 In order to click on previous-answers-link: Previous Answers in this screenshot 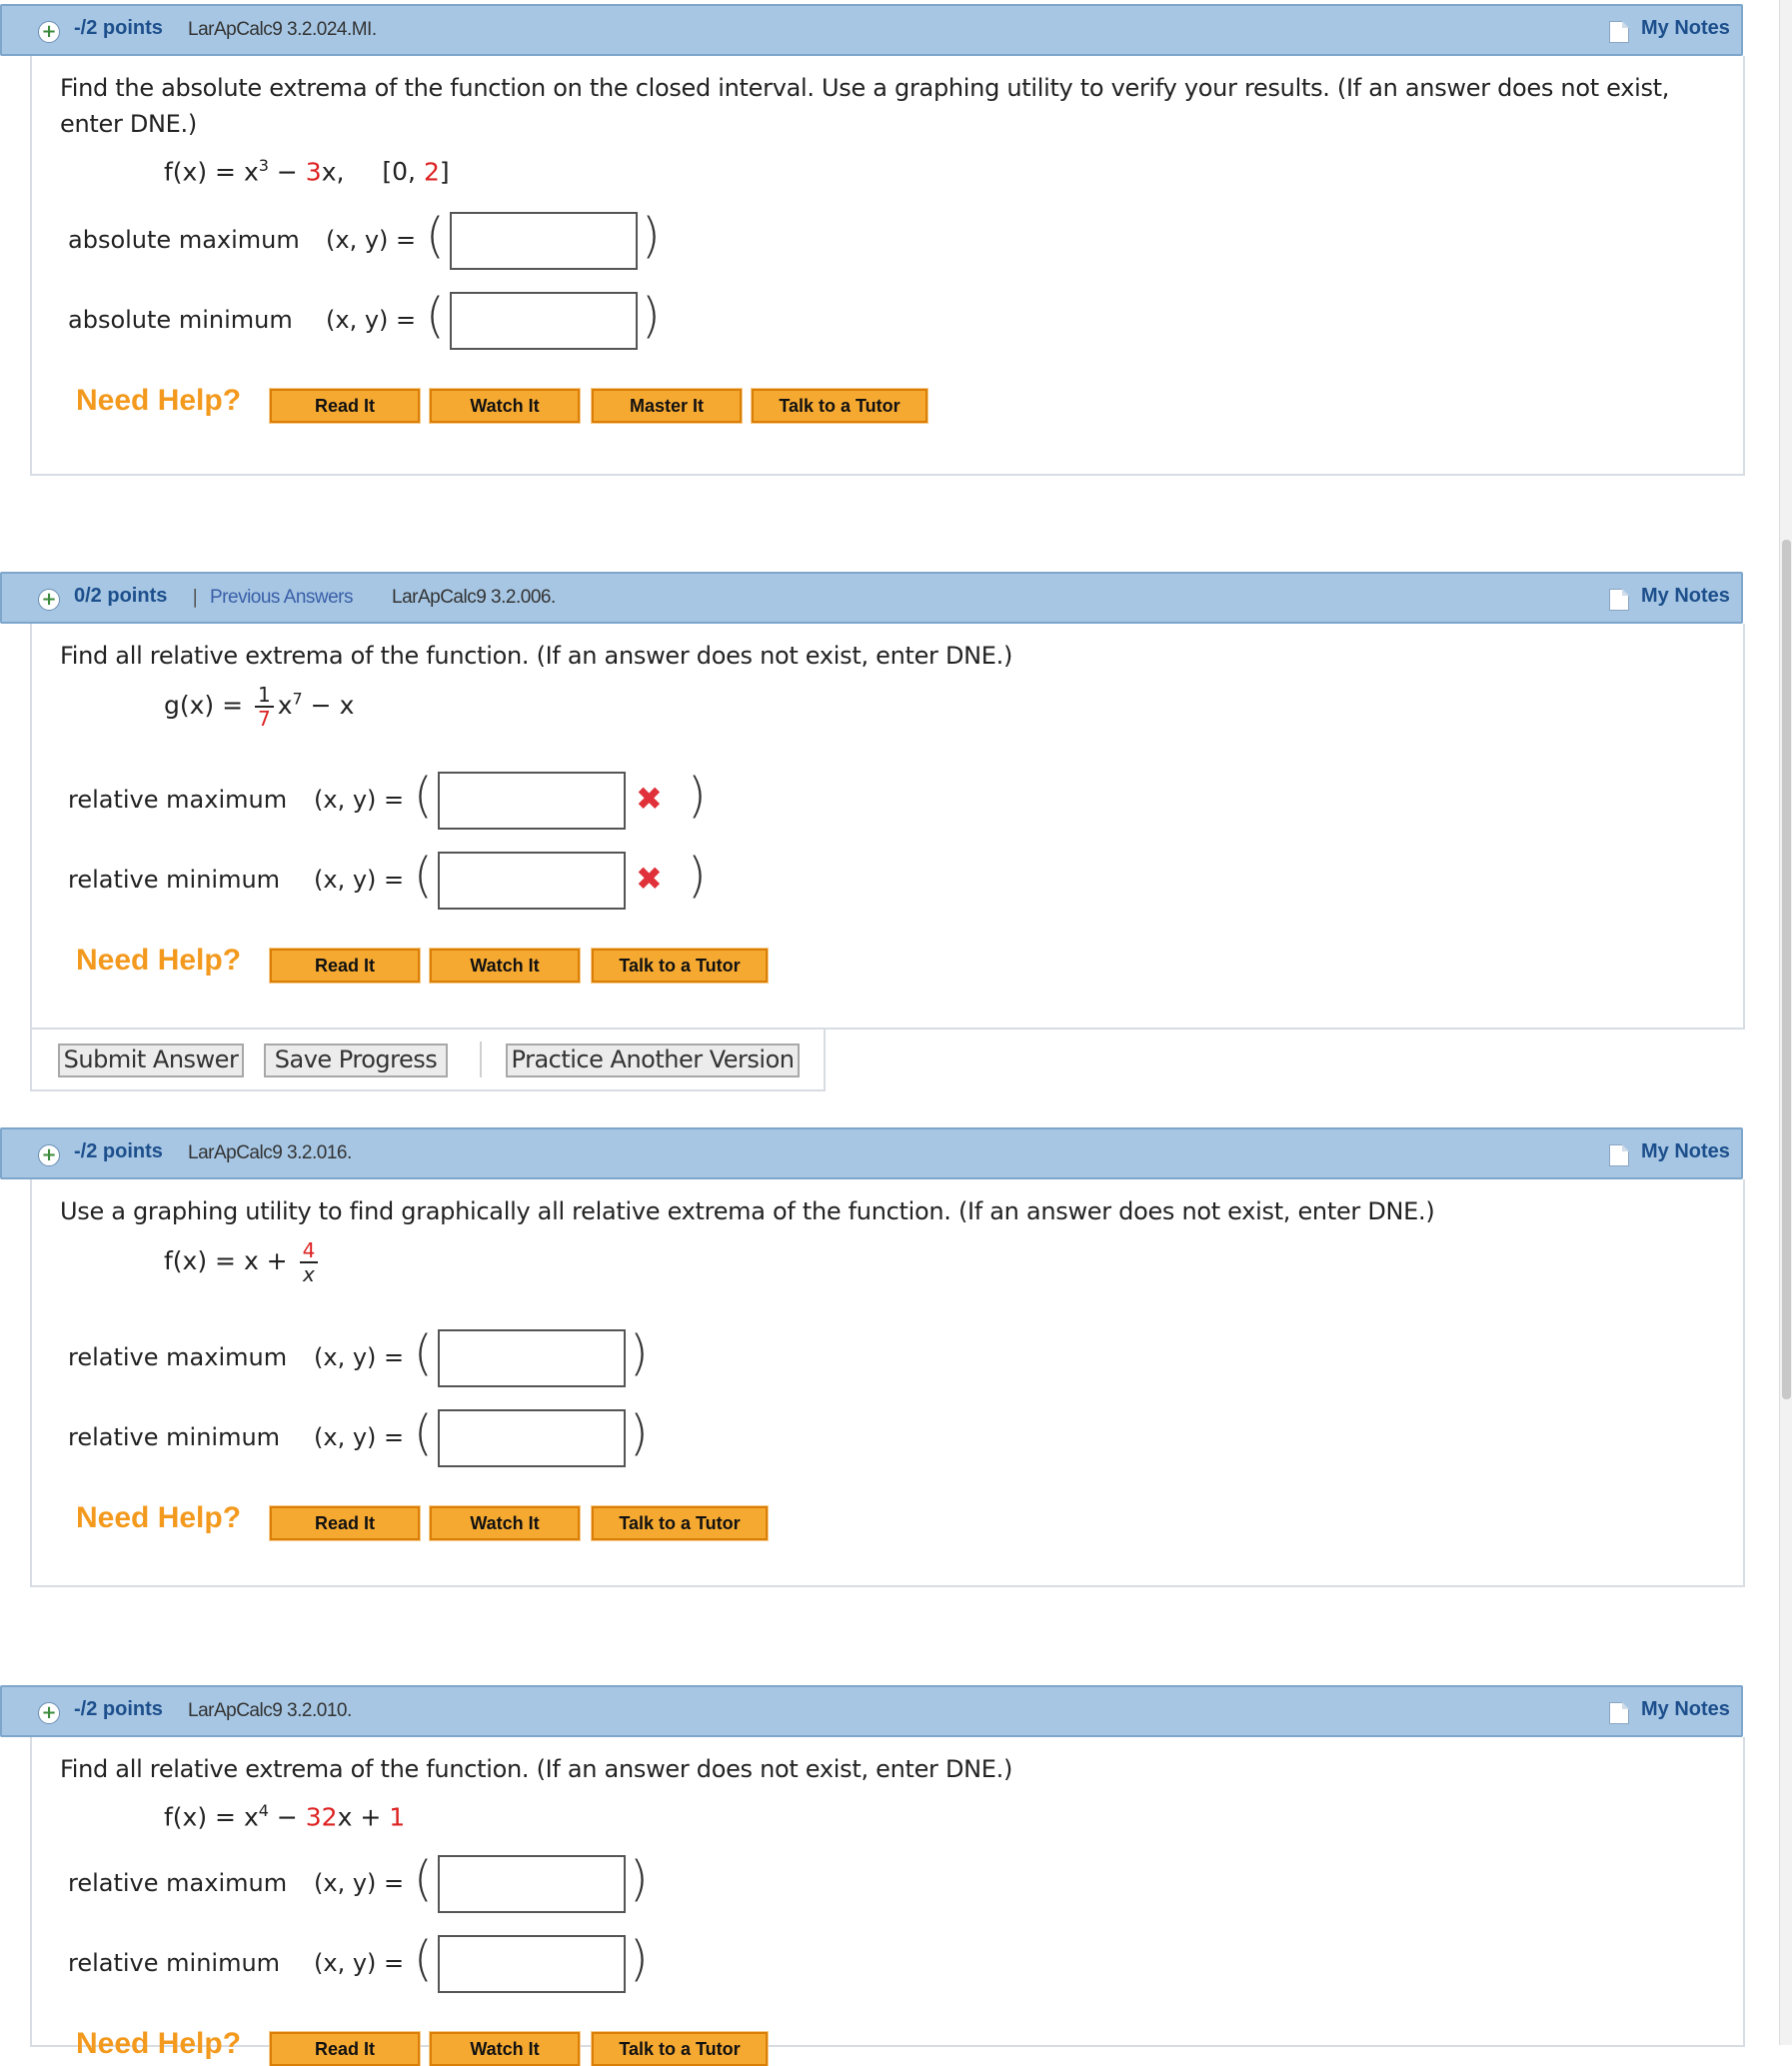, I will do `click(282, 598)`.